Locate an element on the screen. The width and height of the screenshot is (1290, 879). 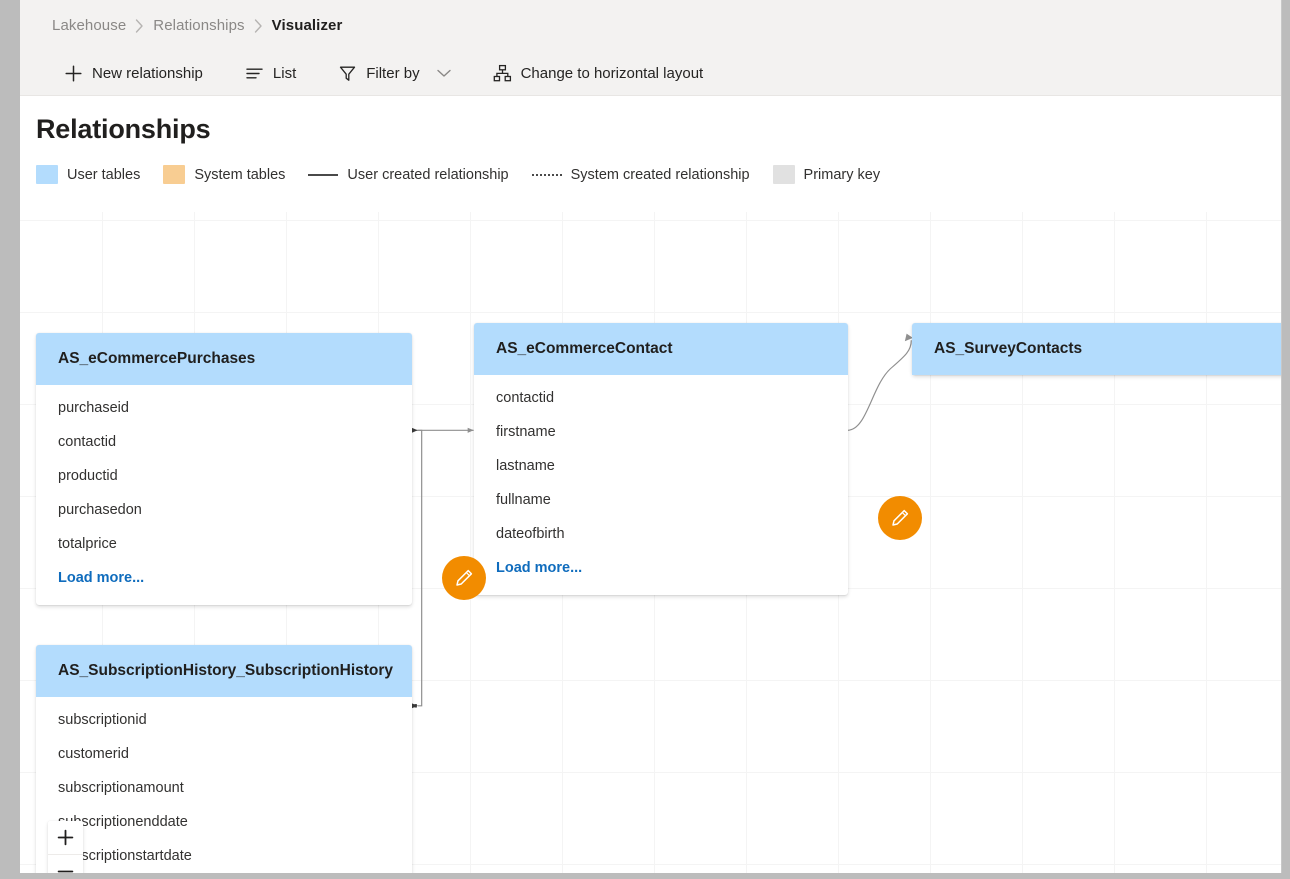
table-field: dateofbirth is located at coordinates (530, 534).